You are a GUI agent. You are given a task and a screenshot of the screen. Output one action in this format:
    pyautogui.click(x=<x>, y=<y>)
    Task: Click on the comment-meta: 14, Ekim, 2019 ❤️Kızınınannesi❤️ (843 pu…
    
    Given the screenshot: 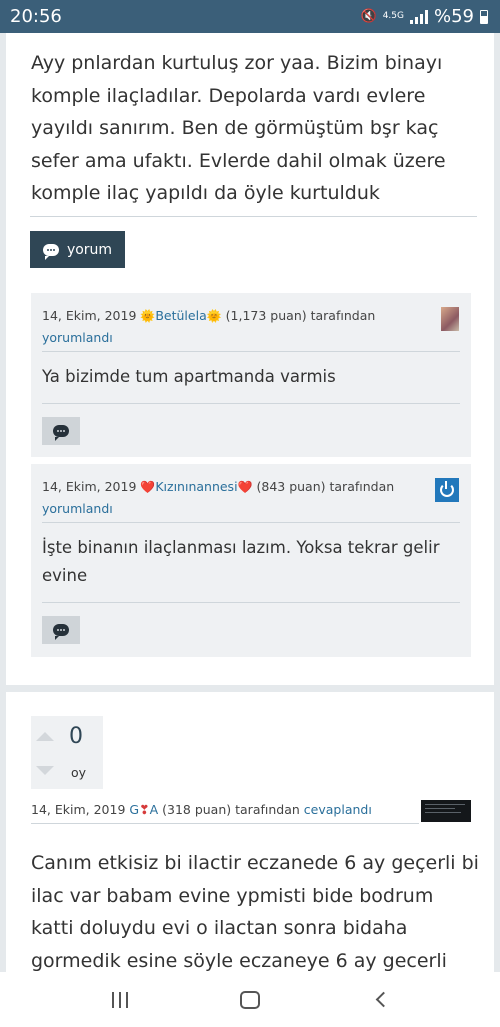 What is the action you would take?
    pyautogui.click(x=232, y=497)
    